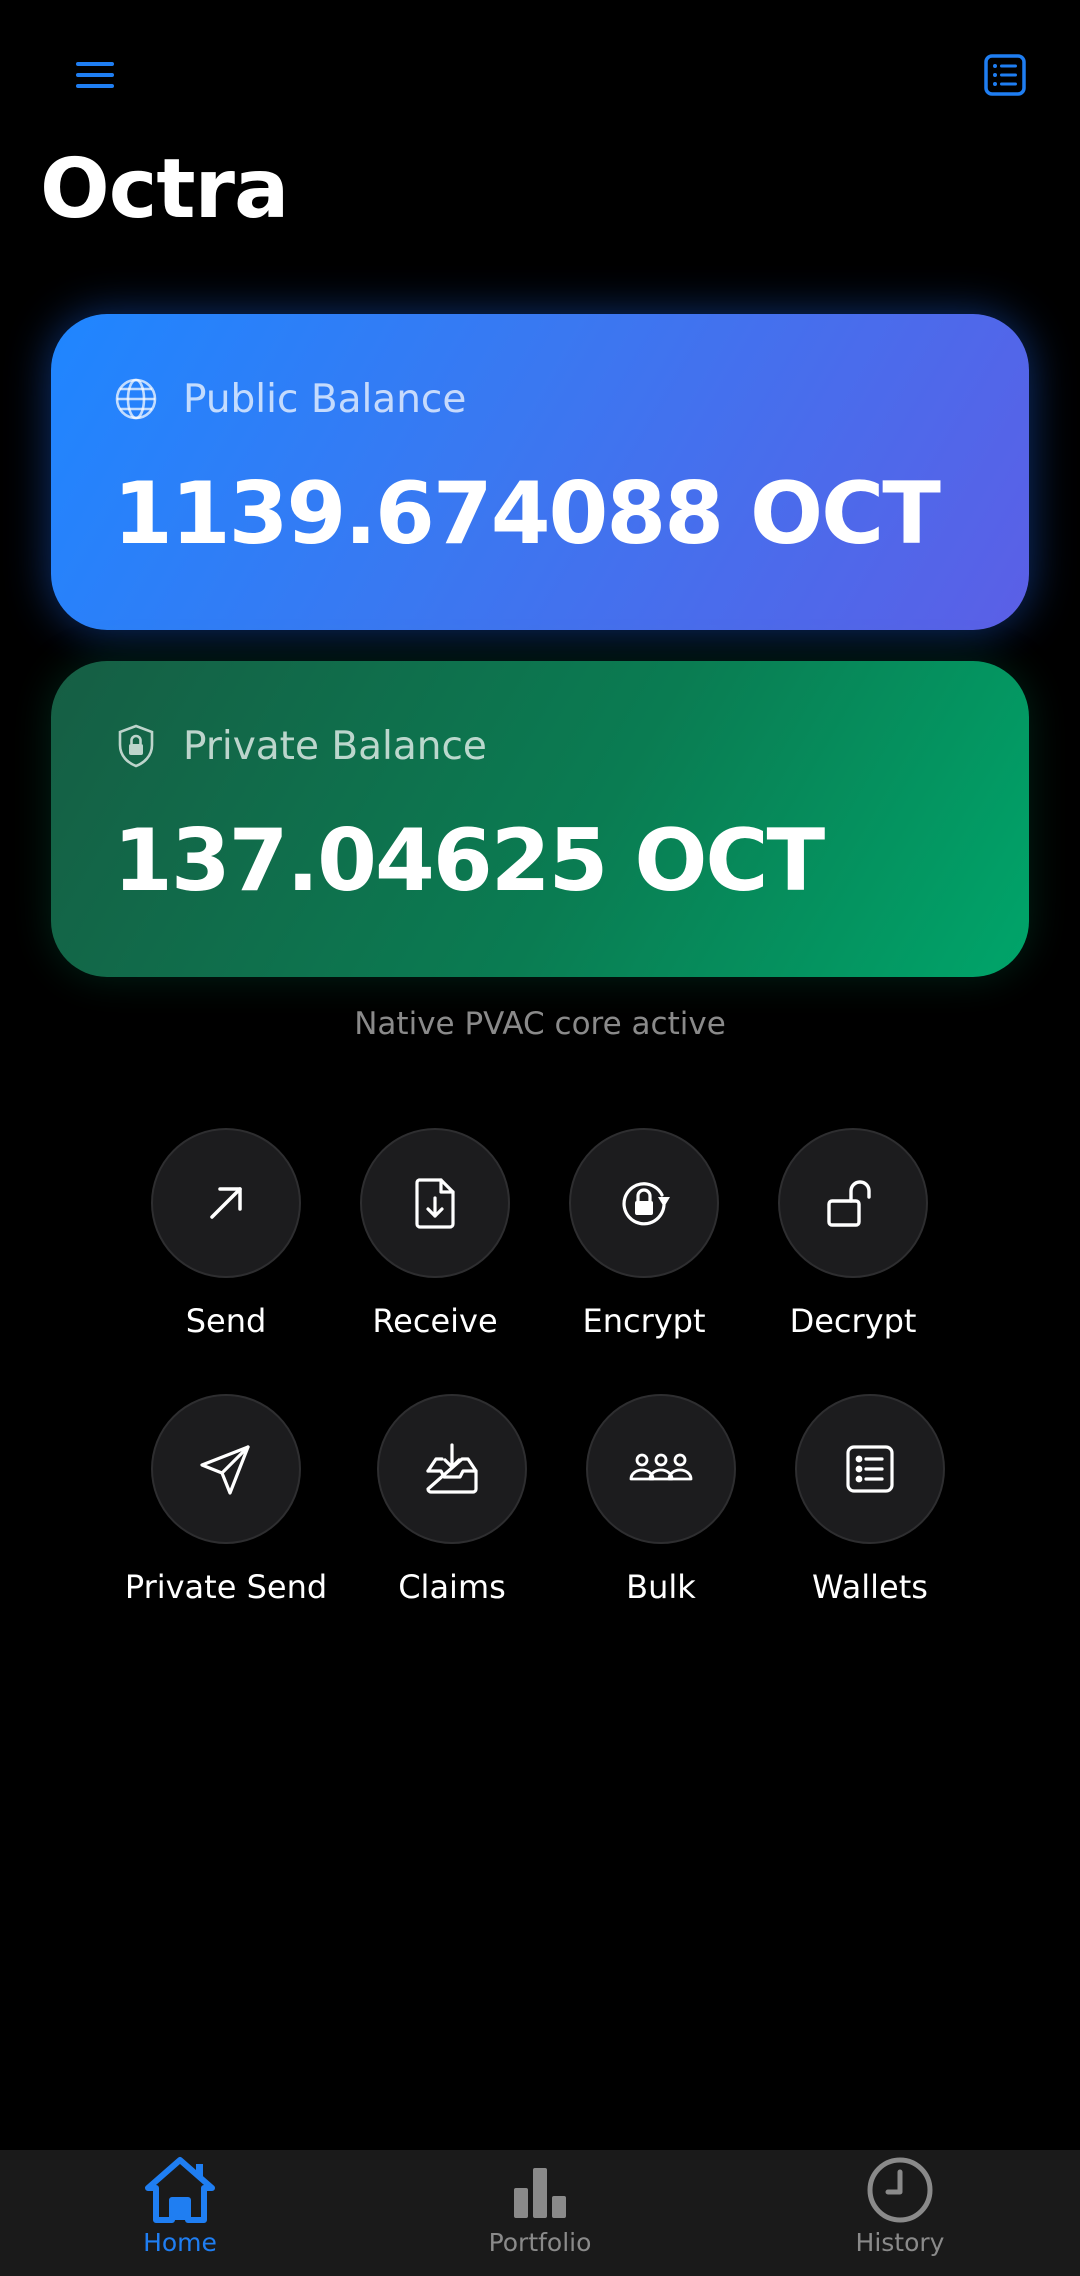 This screenshot has width=1080, height=2276. I want to click on private-send-button: Private Send, so click(226, 1500).